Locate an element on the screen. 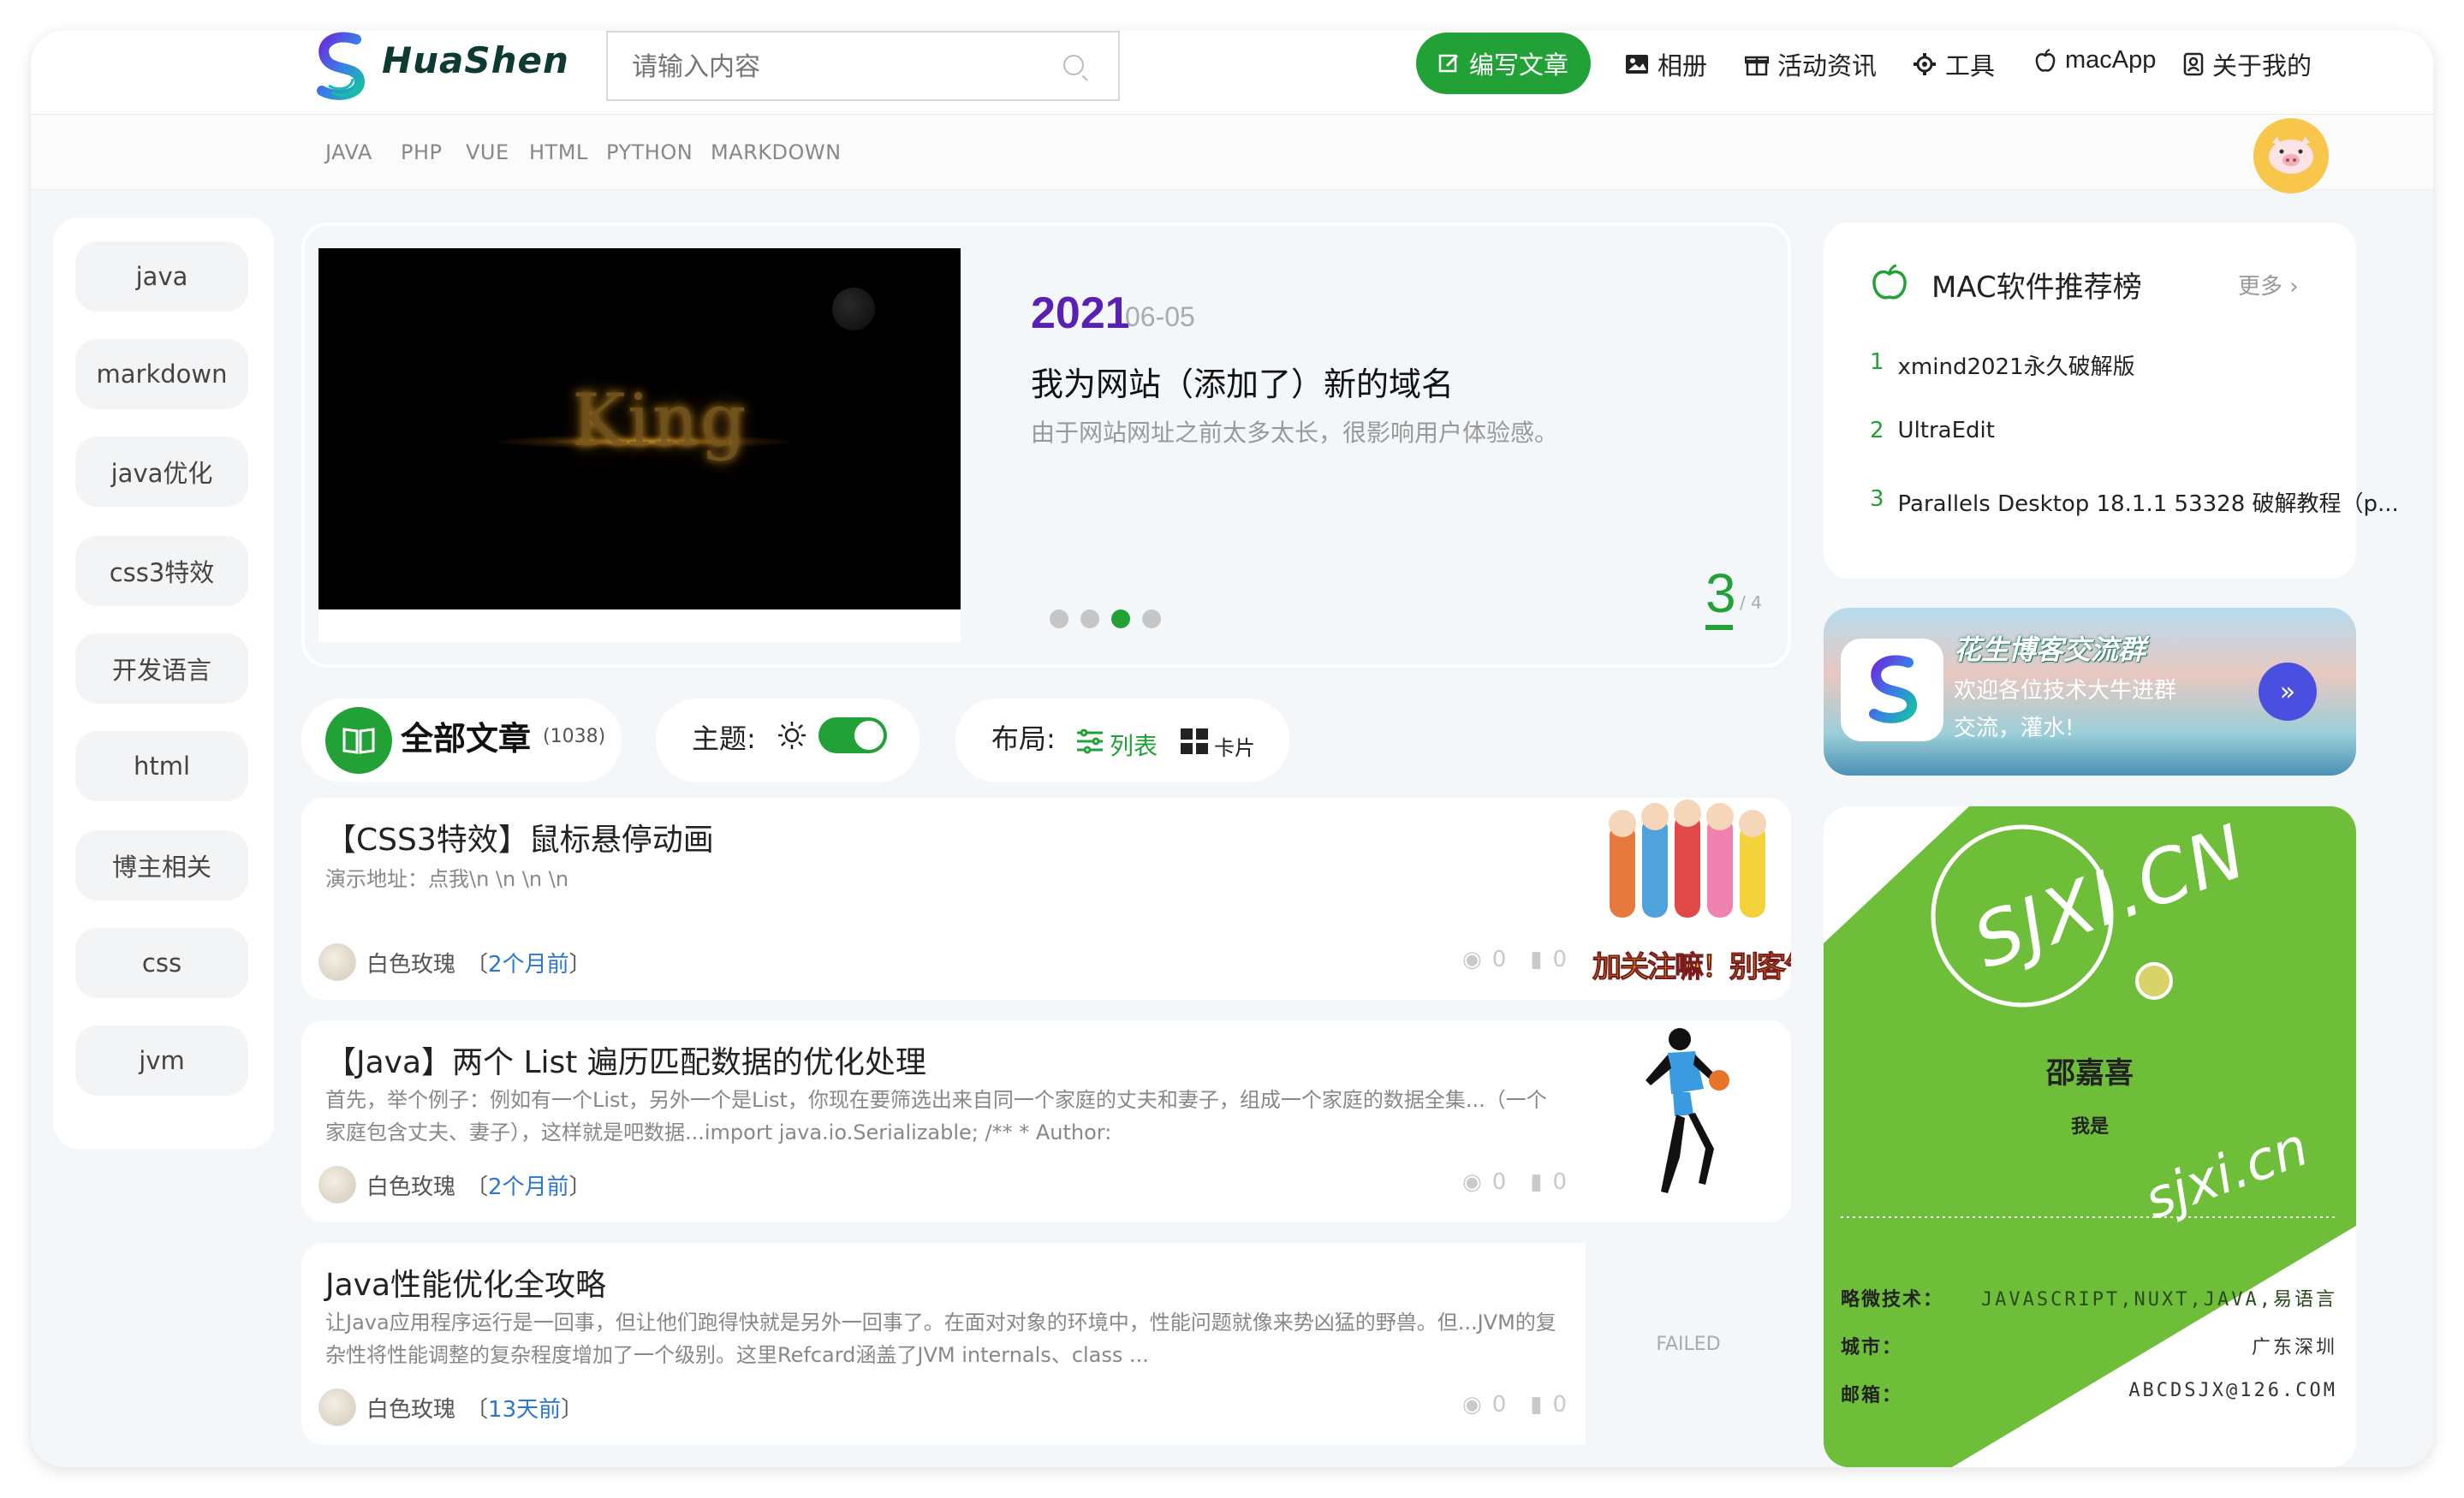  tag-css: css is located at coordinates (162, 963).